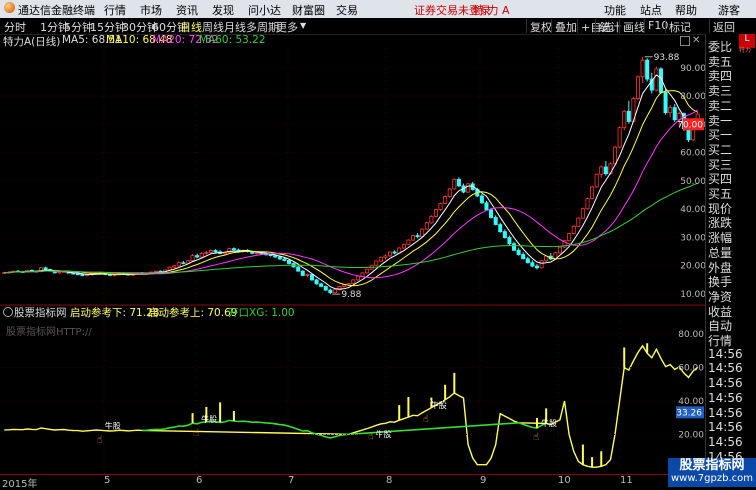 This screenshot has width=756, height=490. Describe the element at coordinates (303, 25) in the screenshot. I see `chevron-down-icon: ▼` at that location.